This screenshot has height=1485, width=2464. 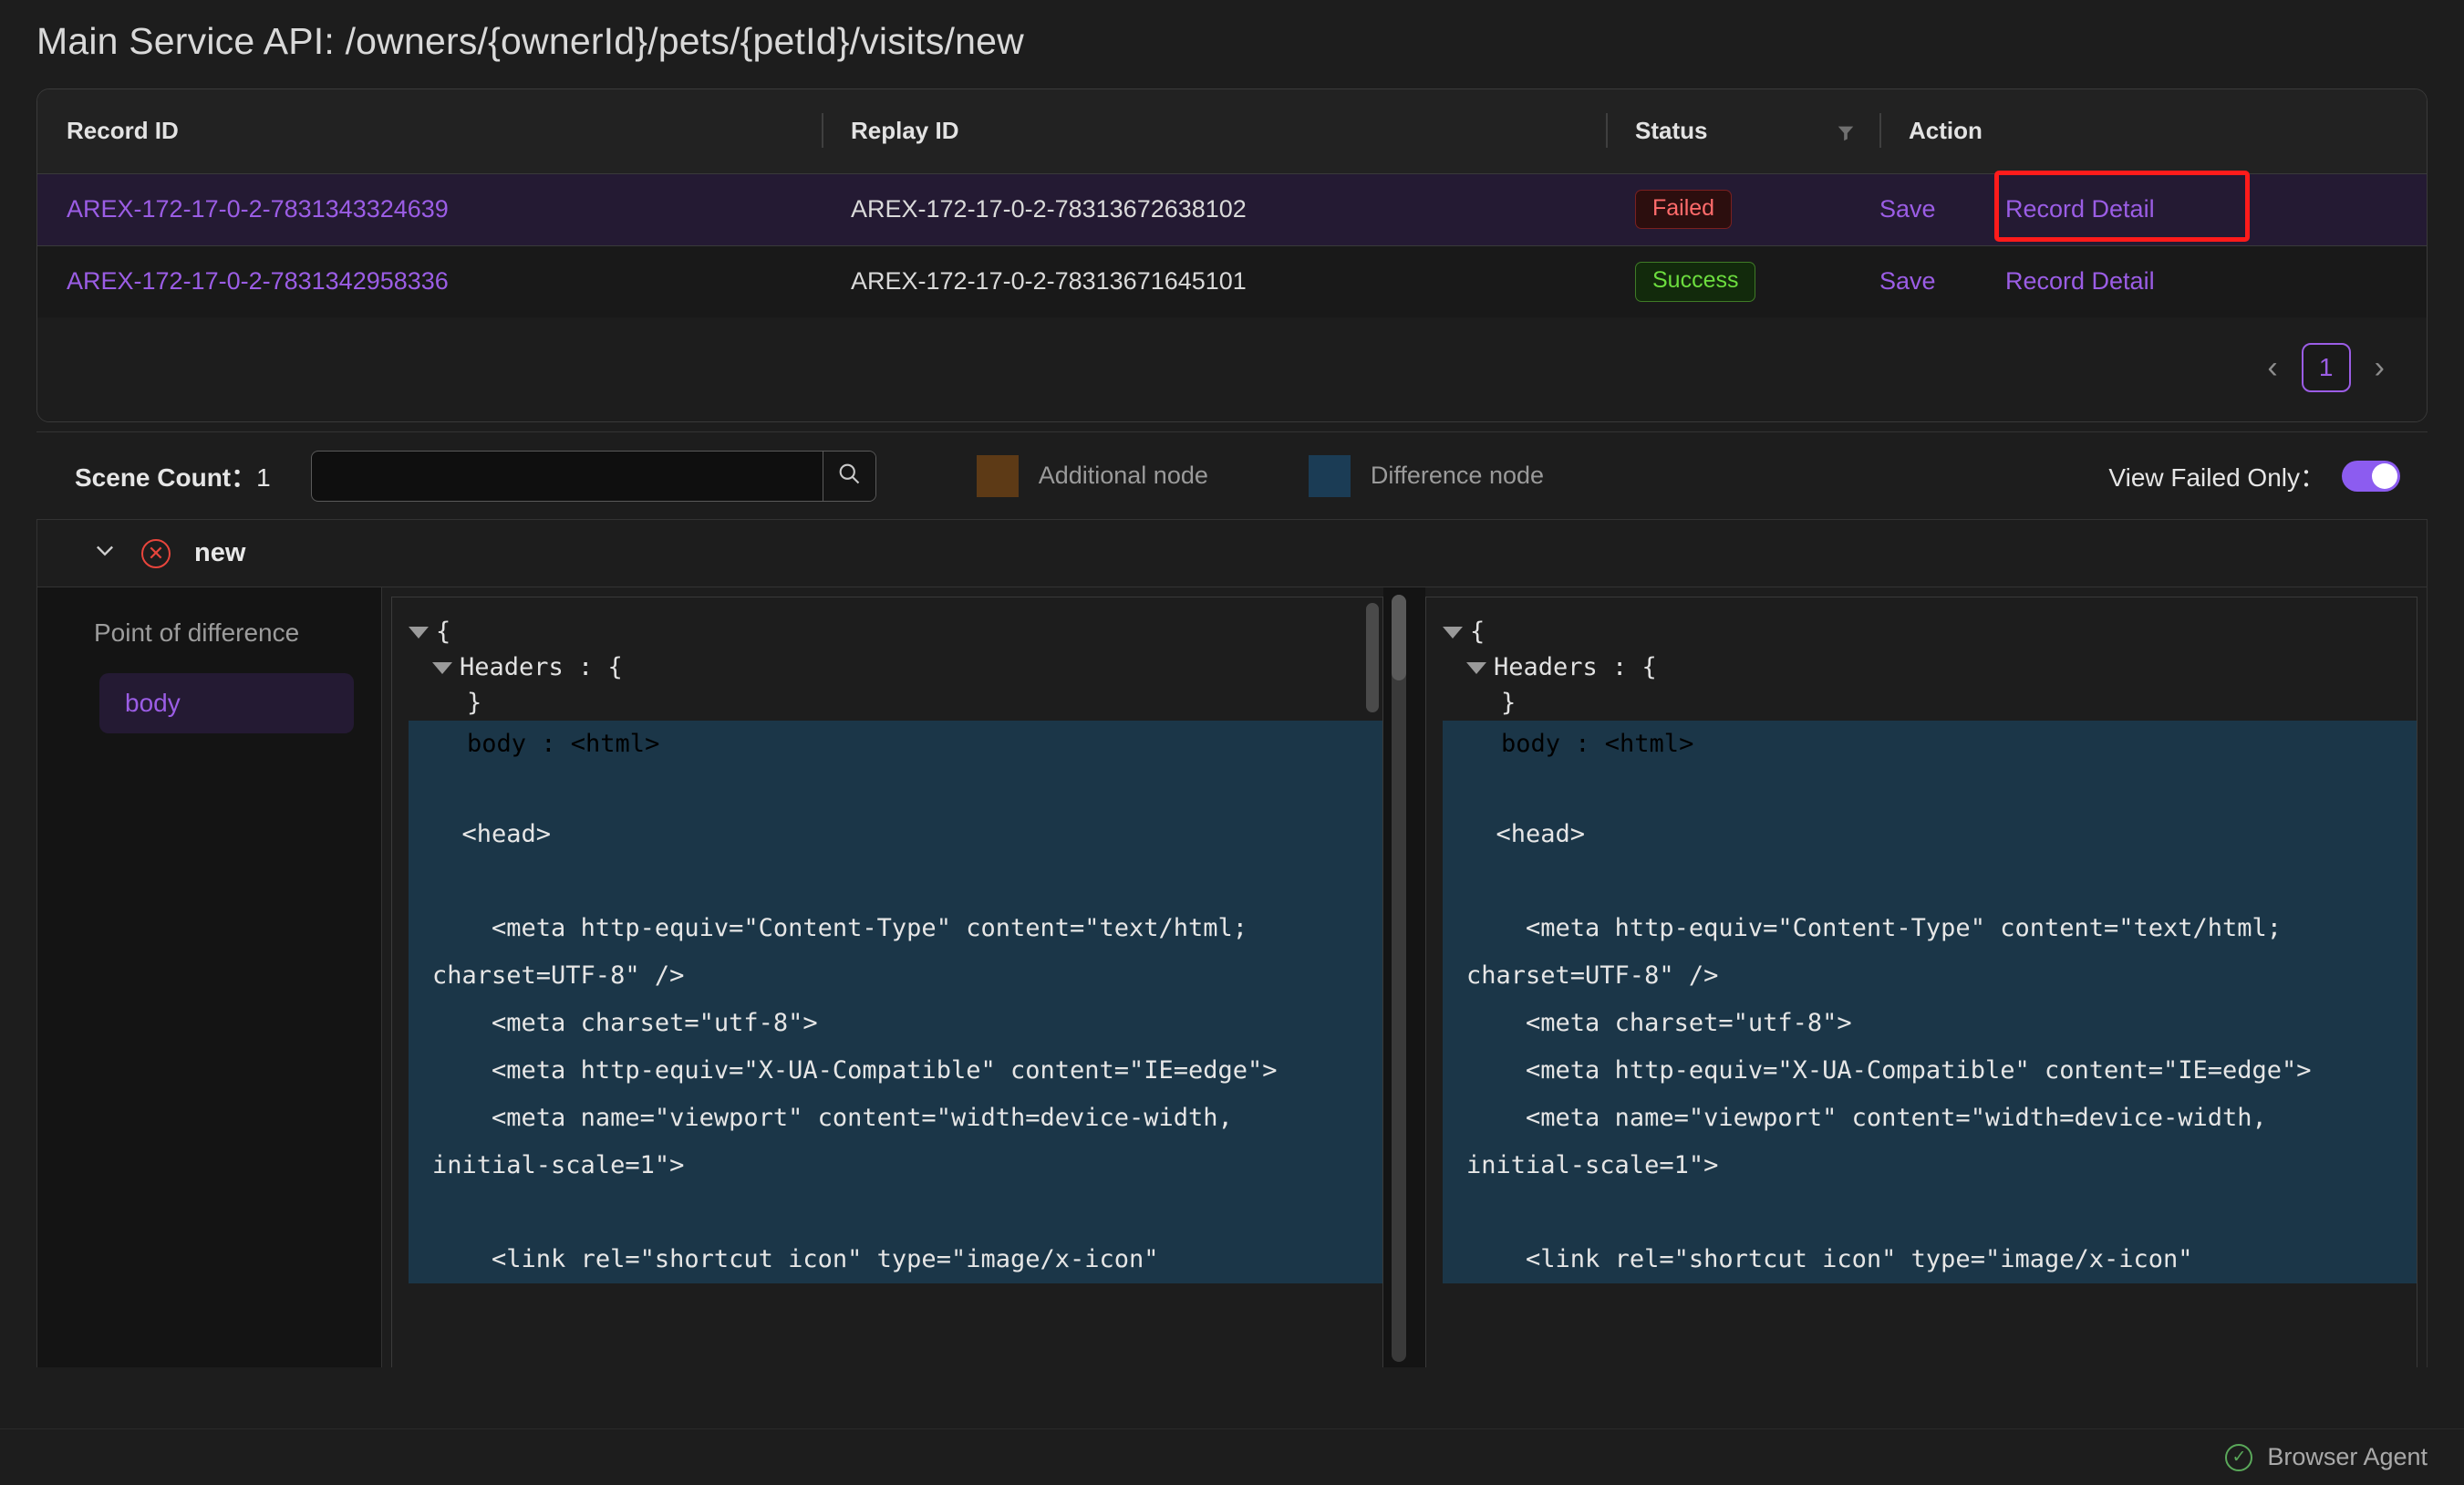 I want to click on column-header-action: Action, so click(x=2153, y=131).